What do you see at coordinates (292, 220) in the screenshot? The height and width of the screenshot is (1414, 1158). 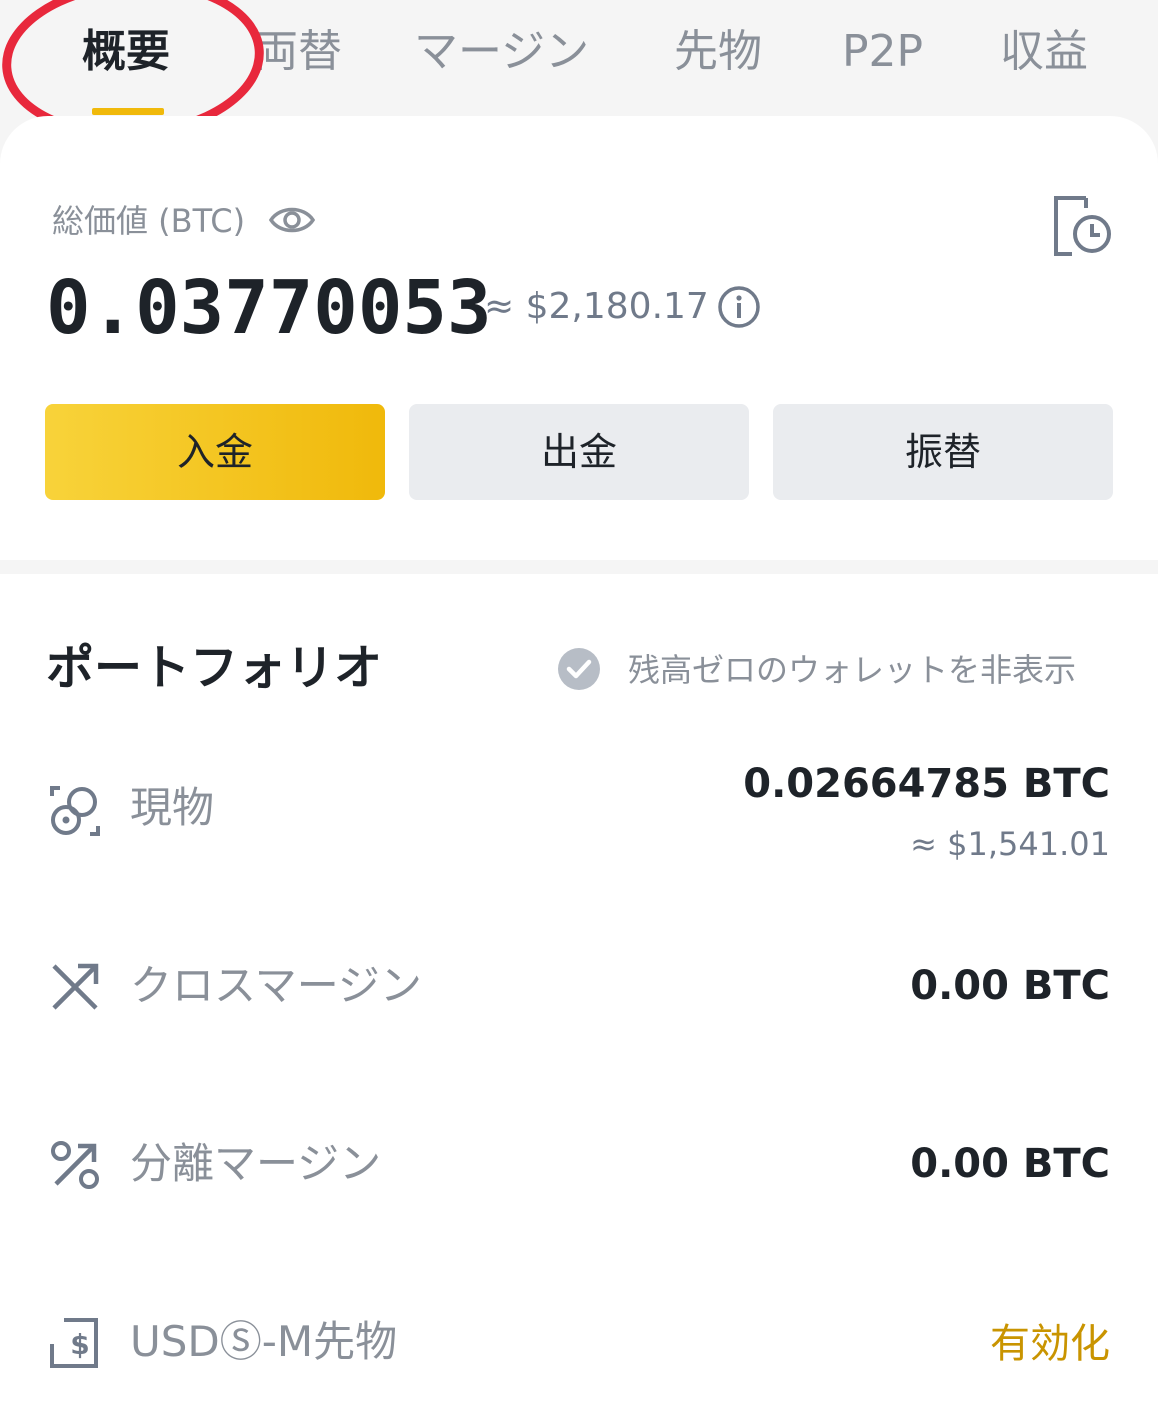 I see `eye-icon` at bounding box center [292, 220].